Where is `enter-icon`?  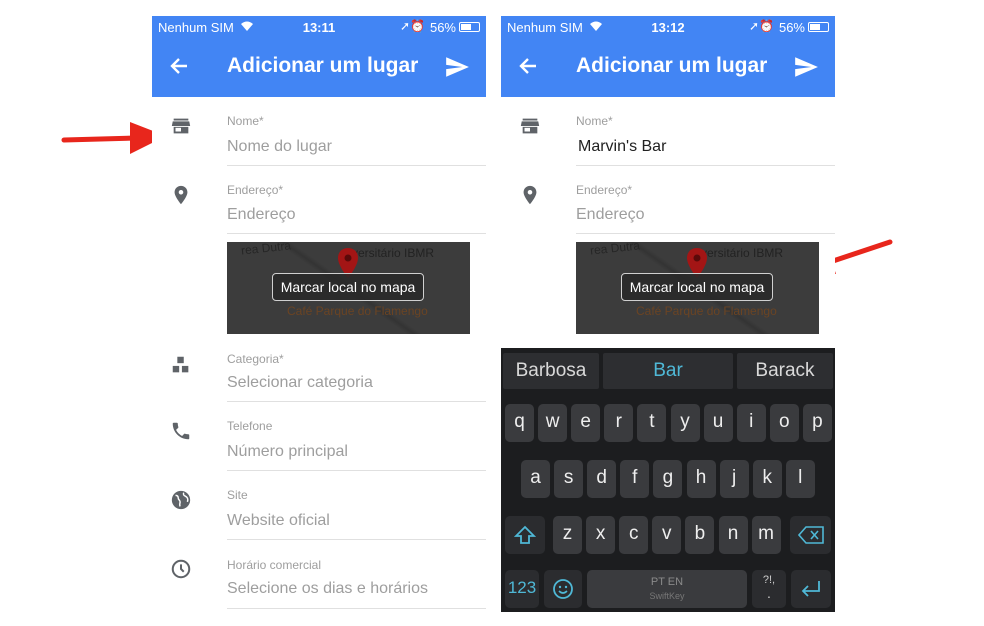
enter-icon is located at coordinates (810, 589).